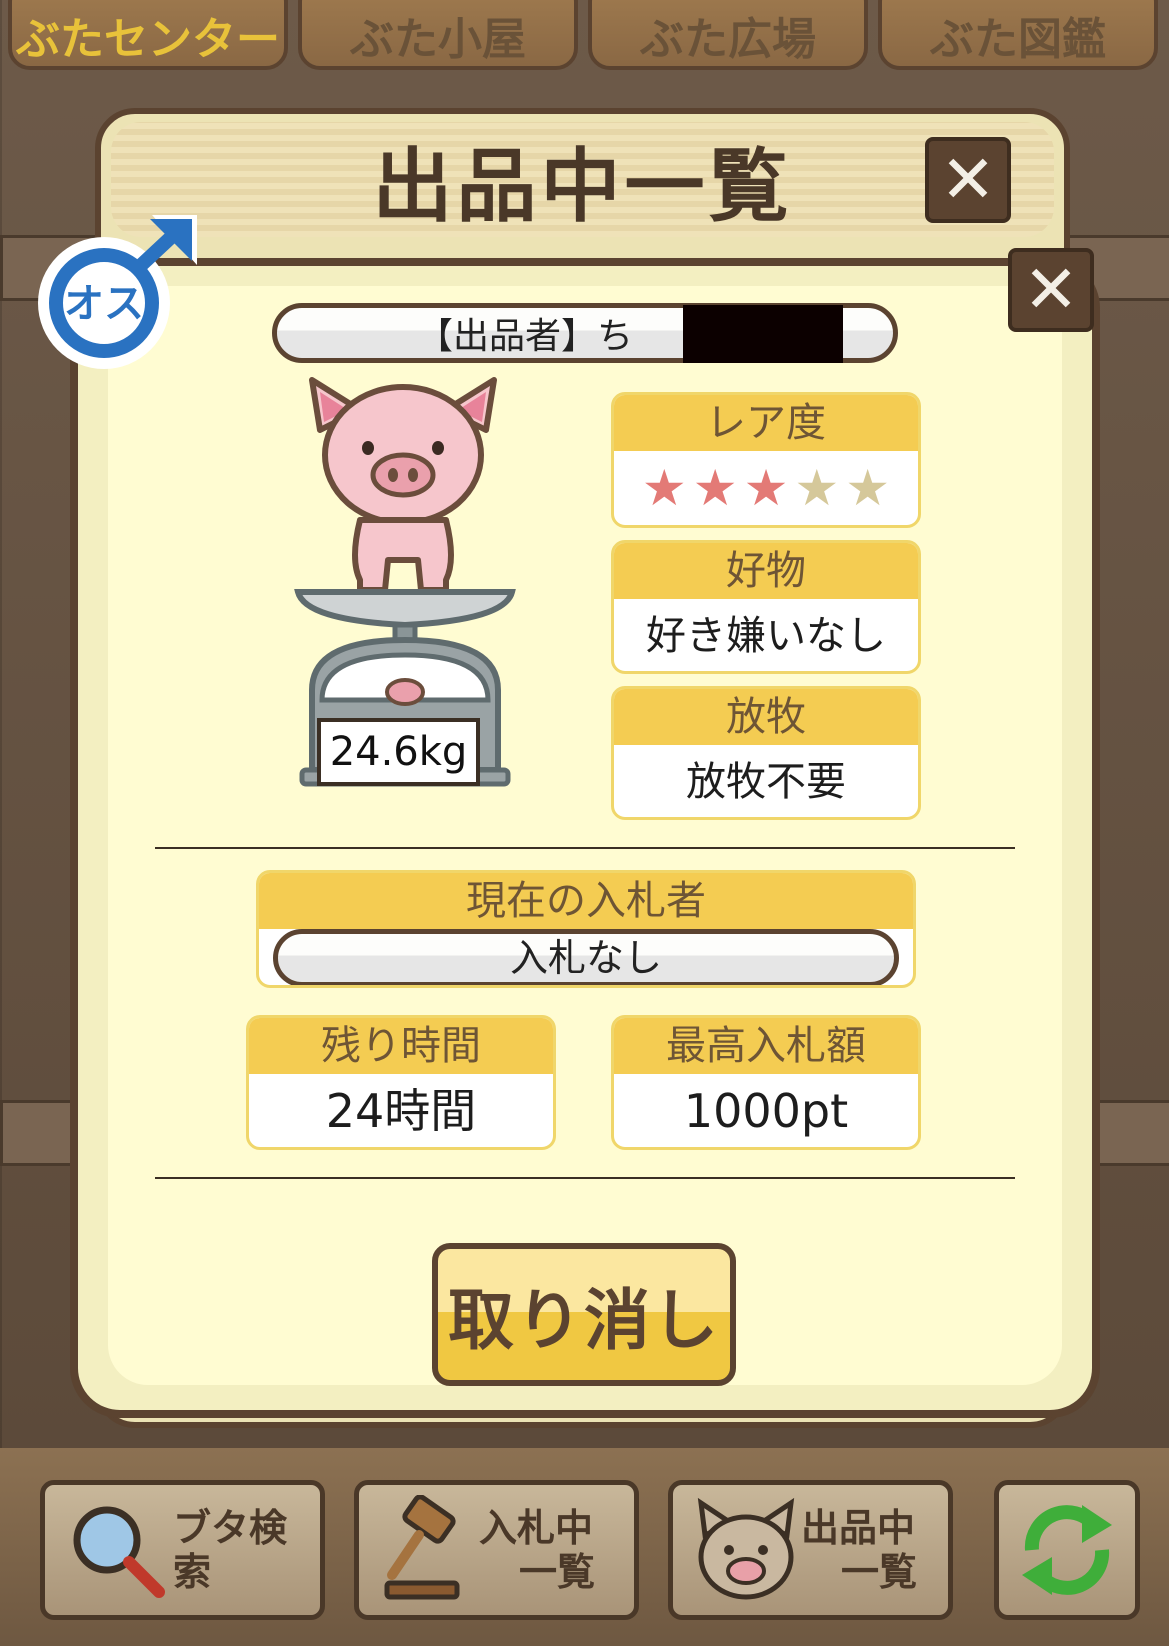  What do you see at coordinates (230, 1550) in the screenshot?
I see `pig-search-label: ブタ検索` at bounding box center [230, 1550].